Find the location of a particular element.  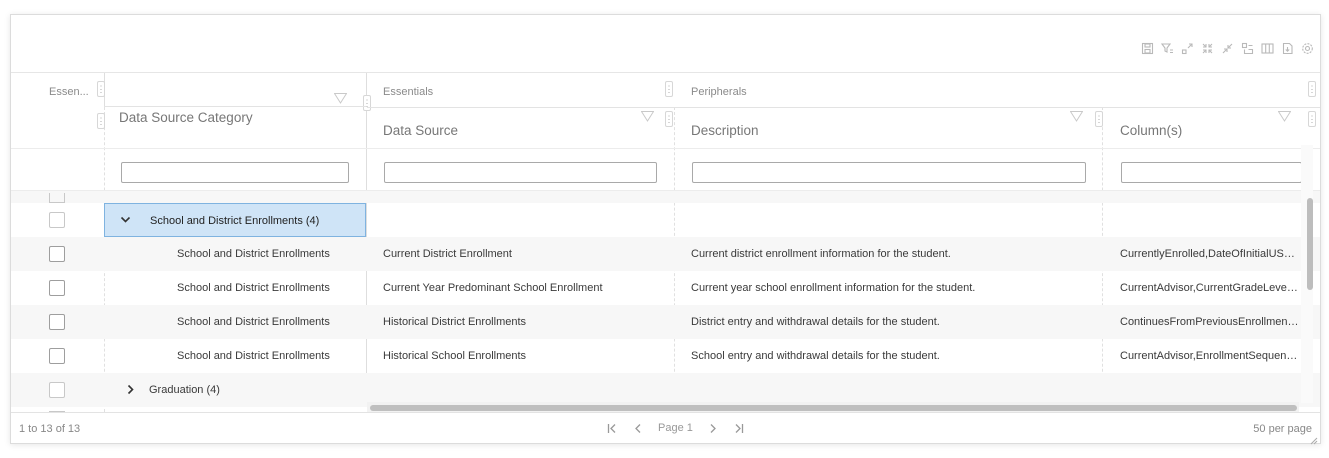

last-page-icon is located at coordinates (739, 428).